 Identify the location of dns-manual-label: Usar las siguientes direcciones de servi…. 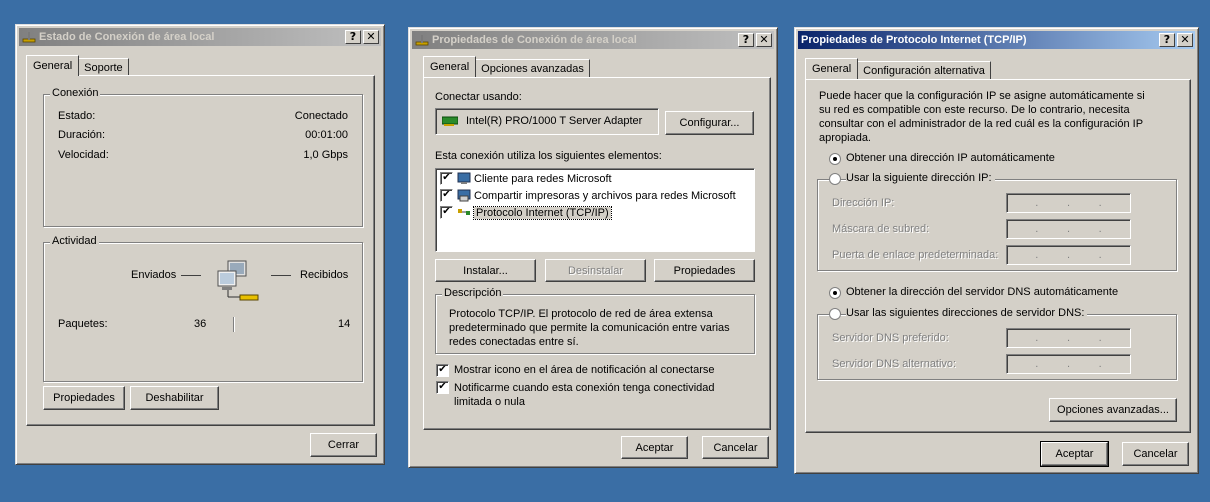
(967, 313).